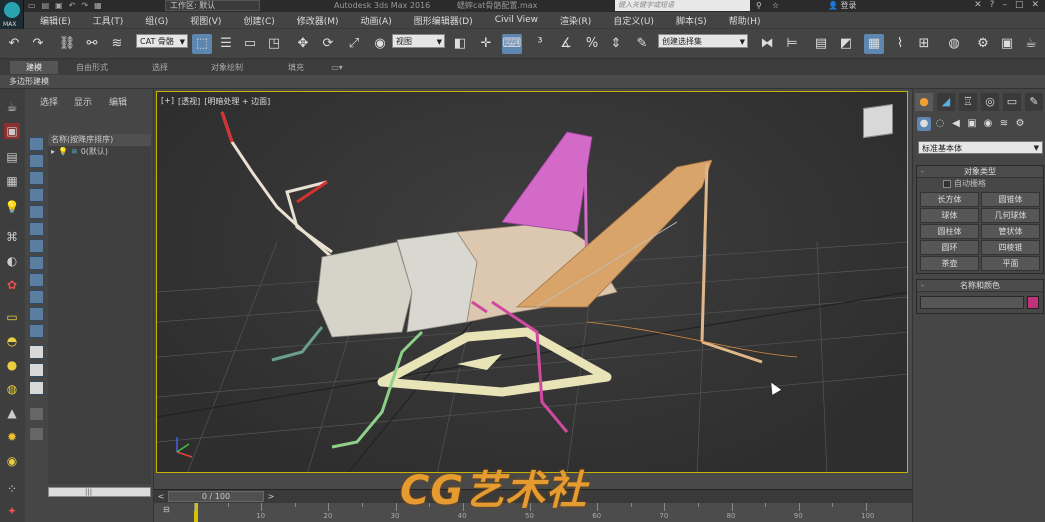  I want to click on filter-shapes-icon, so click(36, 161).